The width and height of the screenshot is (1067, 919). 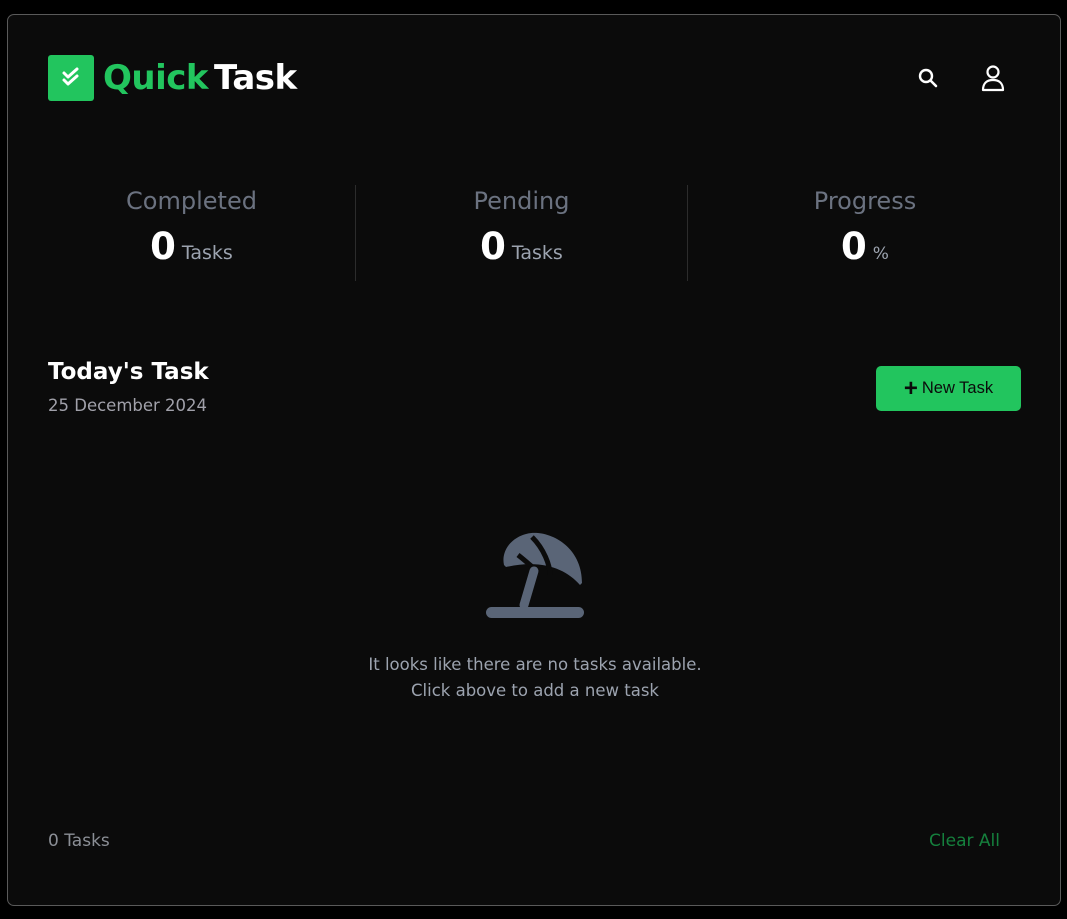 I want to click on current-date: 25 December 2024, so click(x=128, y=405).